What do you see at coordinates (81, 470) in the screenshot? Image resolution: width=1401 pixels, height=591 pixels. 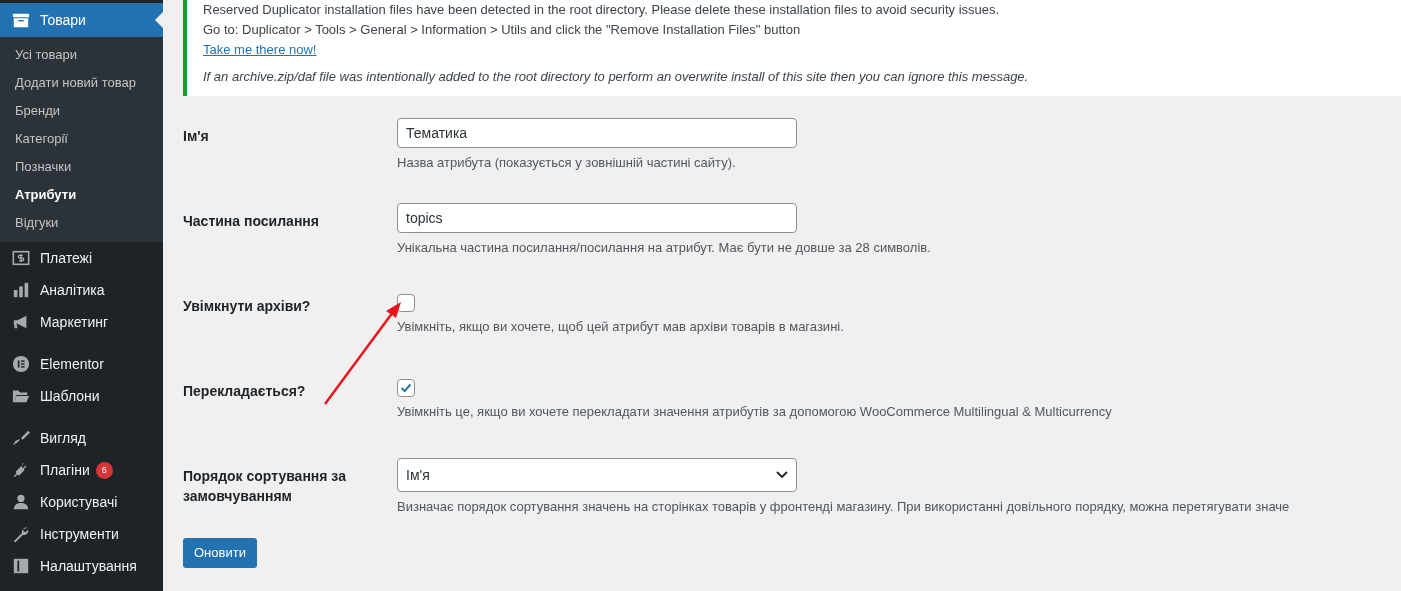 I see `menu-item: Плагіни 6` at bounding box center [81, 470].